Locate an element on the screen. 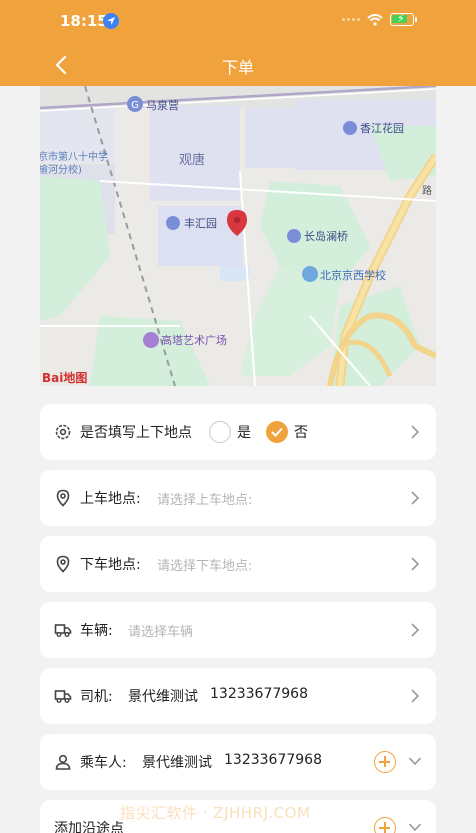 The height and width of the screenshot is (833, 476). map-label-school: 京市第八十中学 is located at coordinates (74, 156).